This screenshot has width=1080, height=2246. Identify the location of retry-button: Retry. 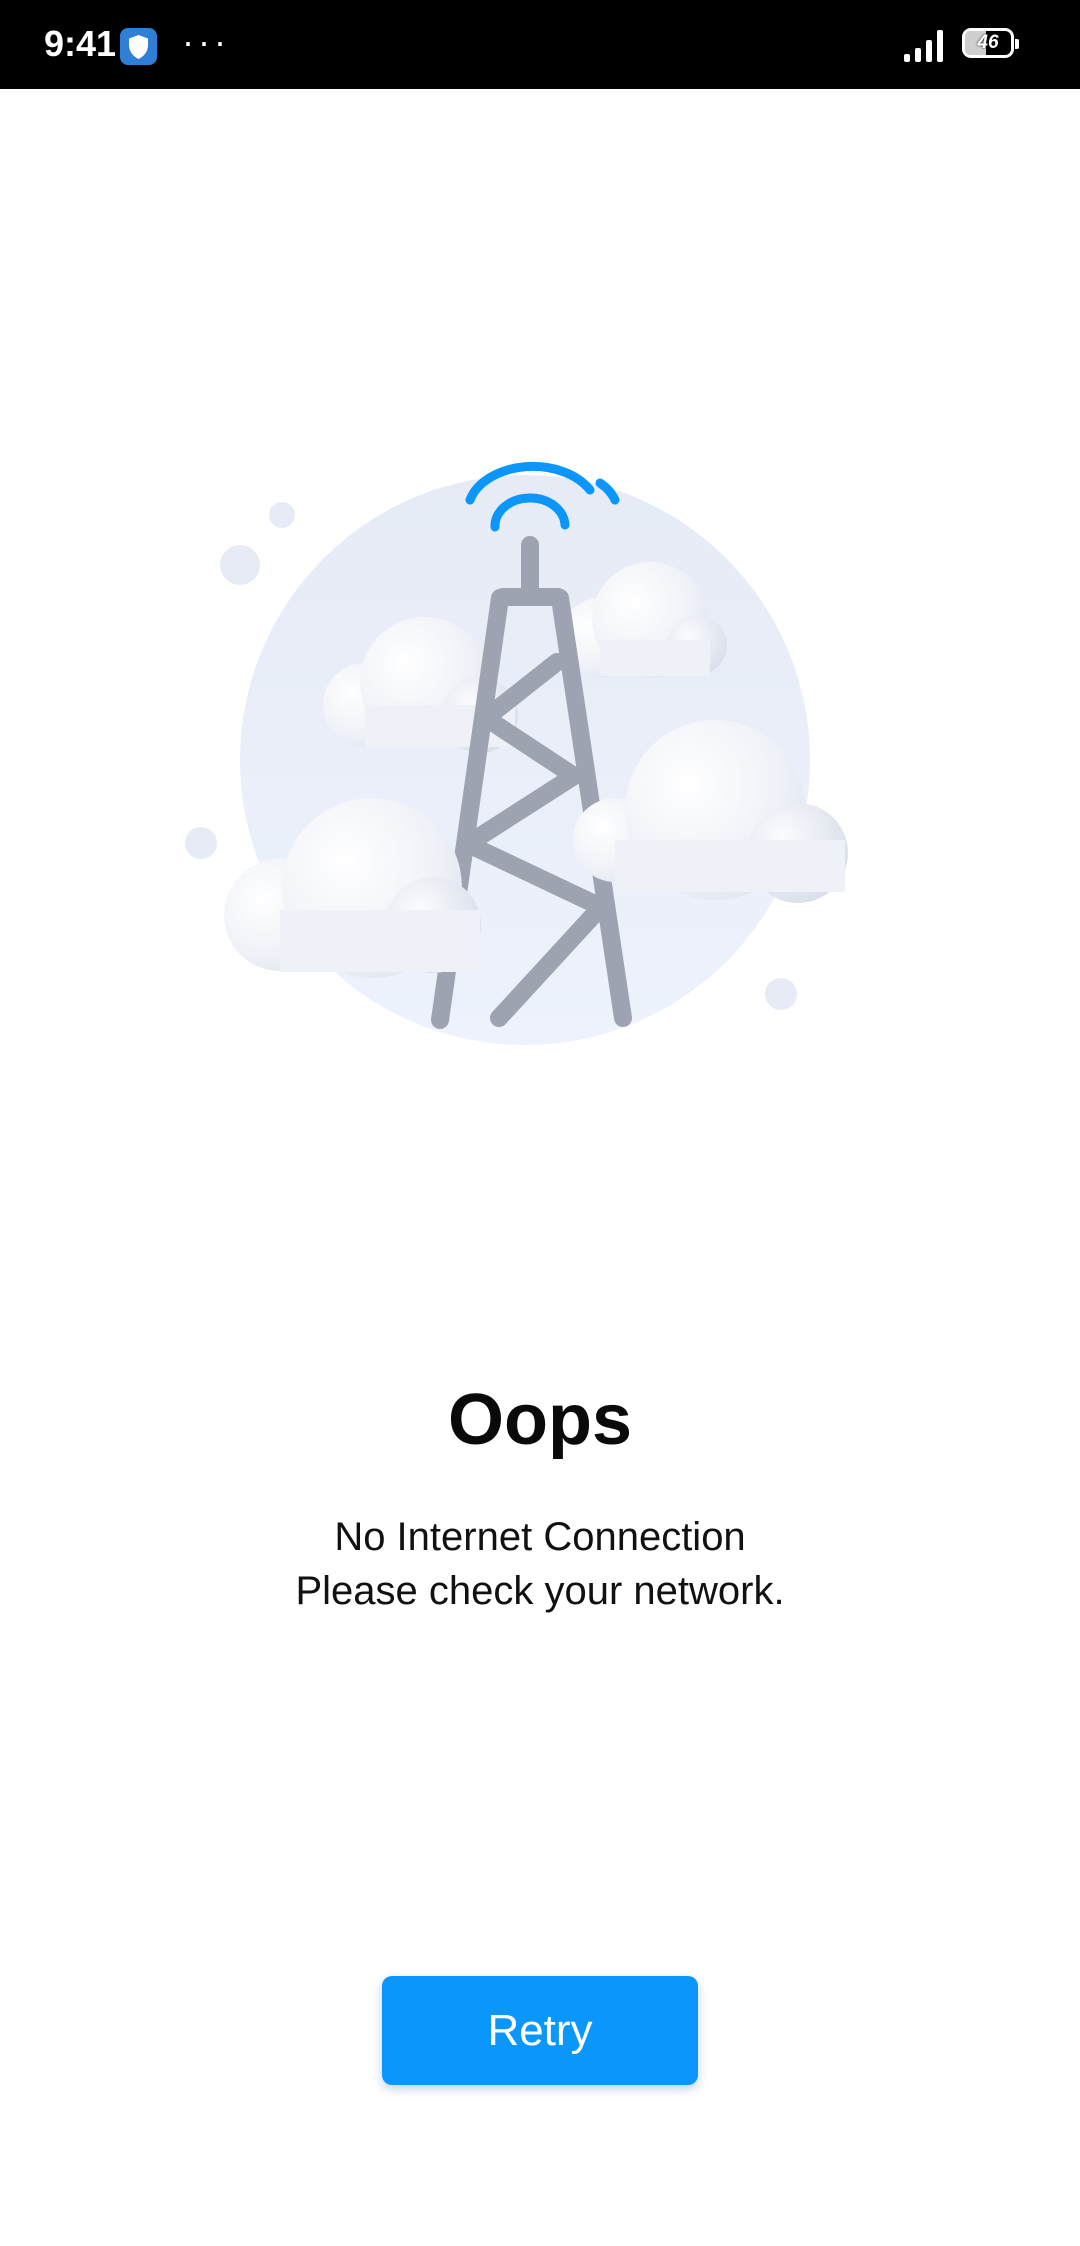
(540, 2030).